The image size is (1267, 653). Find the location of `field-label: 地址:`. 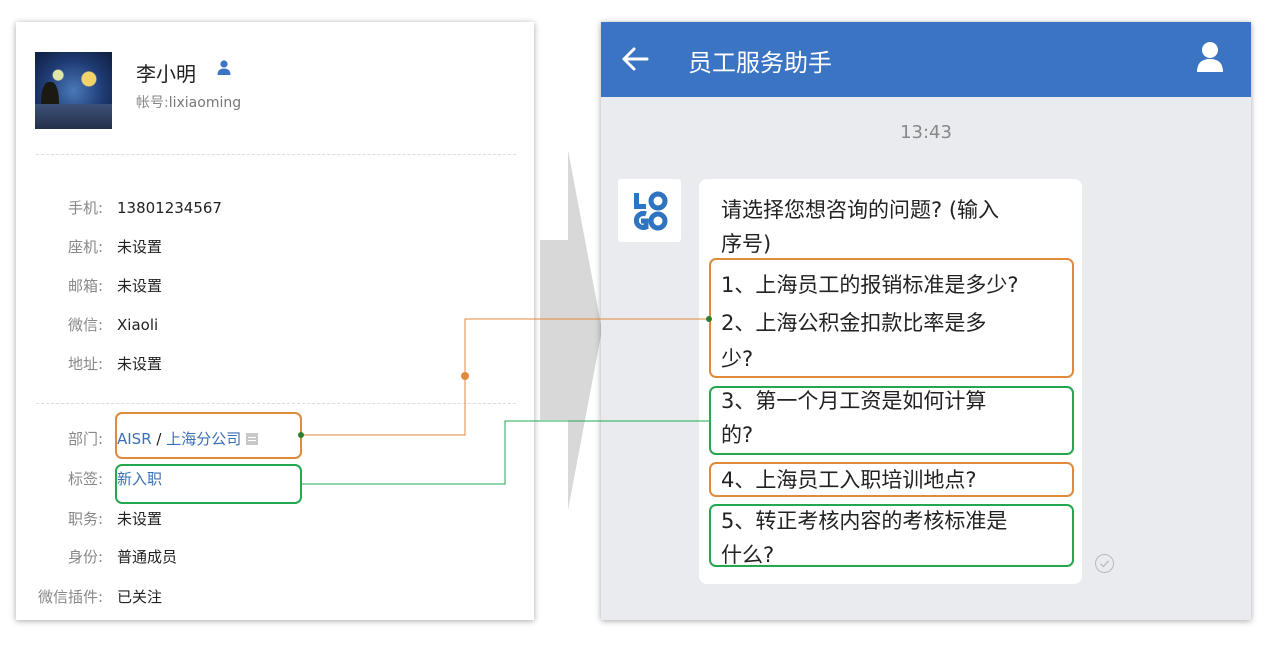

field-label: 地址: is located at coordinates (85, 364).